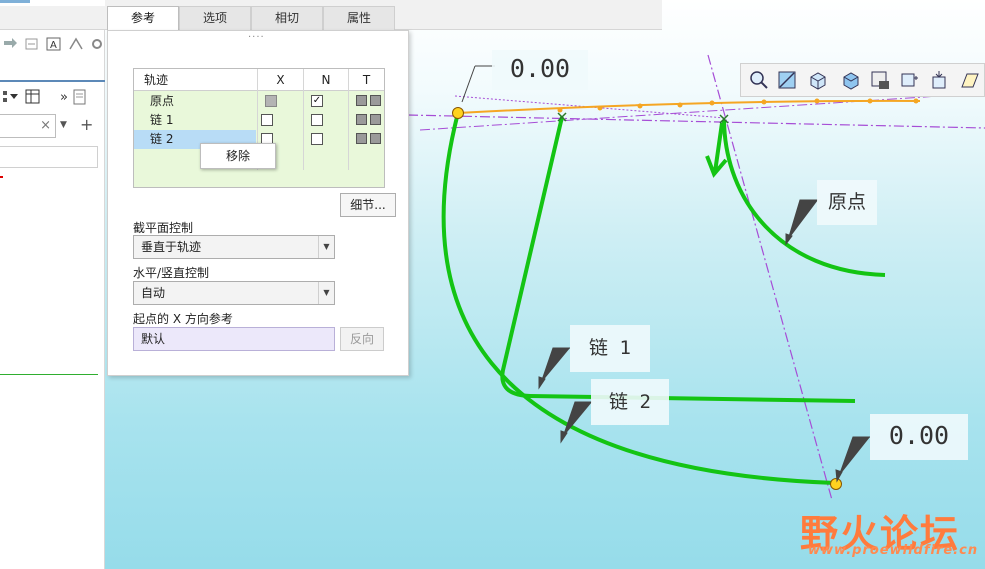 The image size is (985, 569). Describe the element at coordinates (893, 550) in the screenshot. I see `watermark-url: www.proewildfire.cn` at that location.